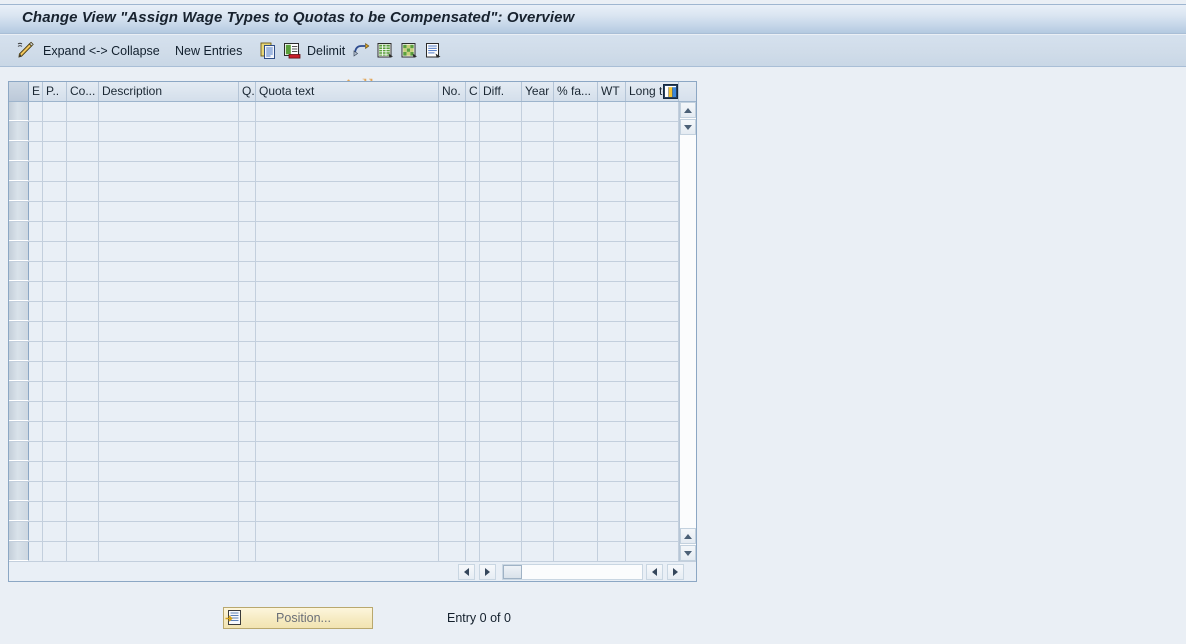 The height and width of the screenshot is (644, 1186). I want to click on scroll-far-right-button, so click(675, 572).